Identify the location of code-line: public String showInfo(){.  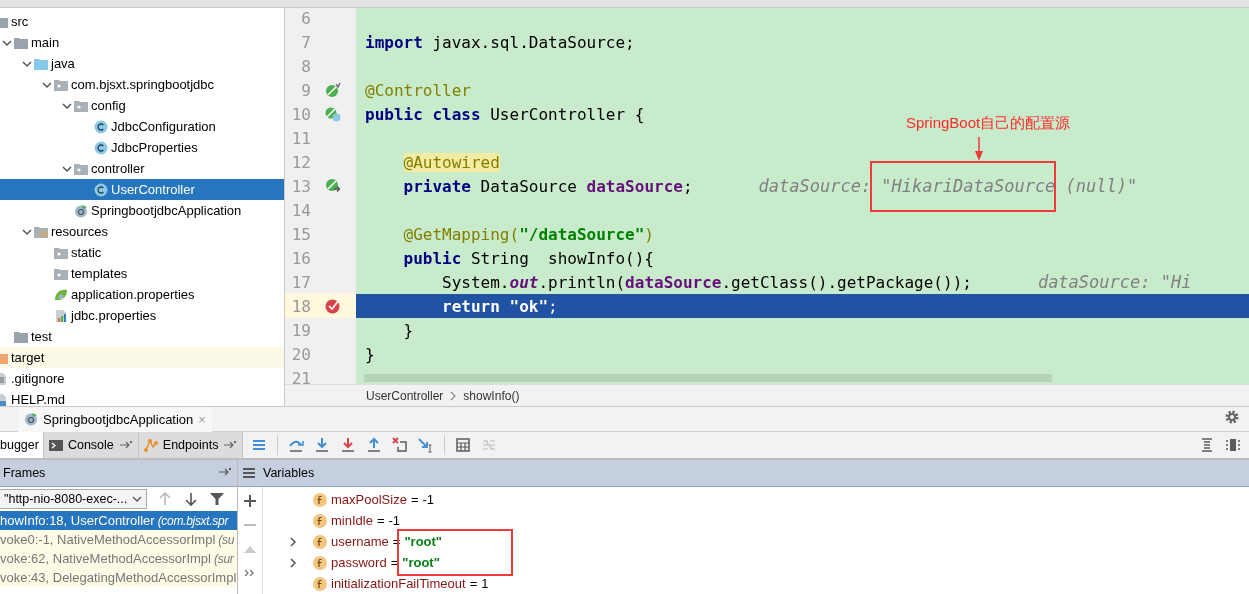
(528, 258).